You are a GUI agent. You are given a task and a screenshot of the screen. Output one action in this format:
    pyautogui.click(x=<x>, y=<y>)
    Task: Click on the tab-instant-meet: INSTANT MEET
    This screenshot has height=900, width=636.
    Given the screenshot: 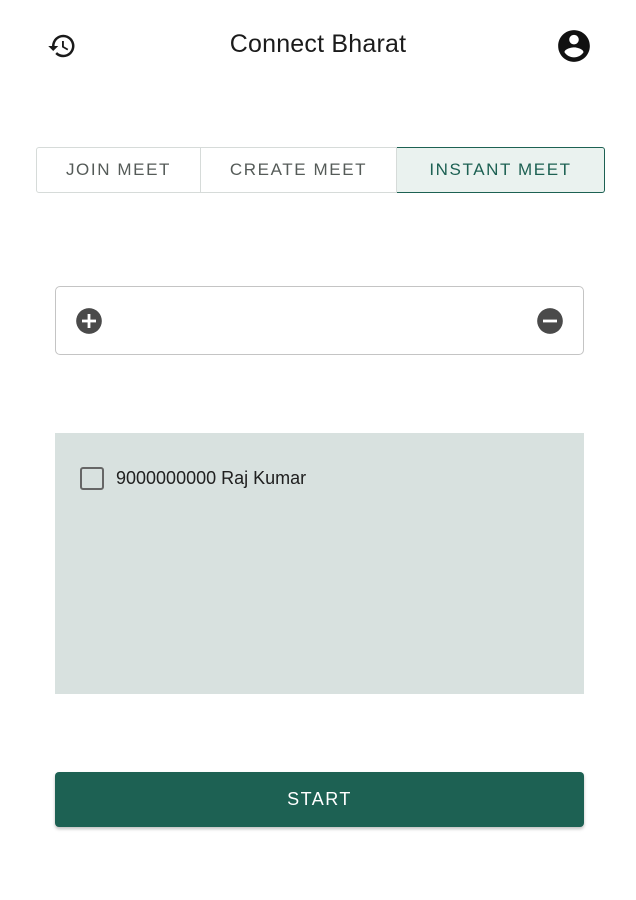 What is the action you would take?
    pyautogui.click(x=501, y=170)
    